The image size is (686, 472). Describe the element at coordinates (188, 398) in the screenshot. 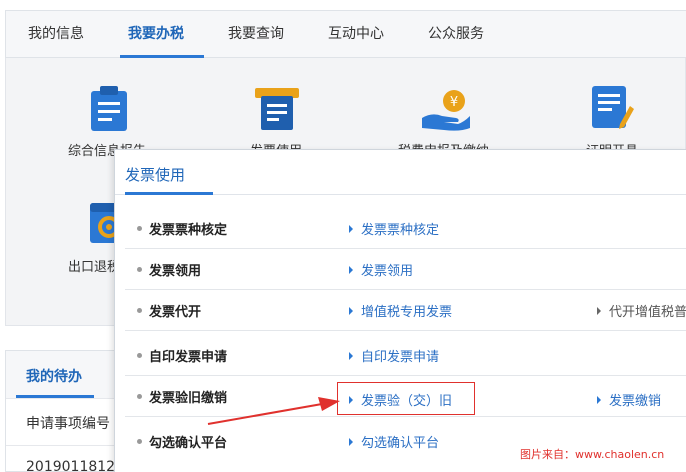

I see `row-name: 发票验旧缴销` at that location.